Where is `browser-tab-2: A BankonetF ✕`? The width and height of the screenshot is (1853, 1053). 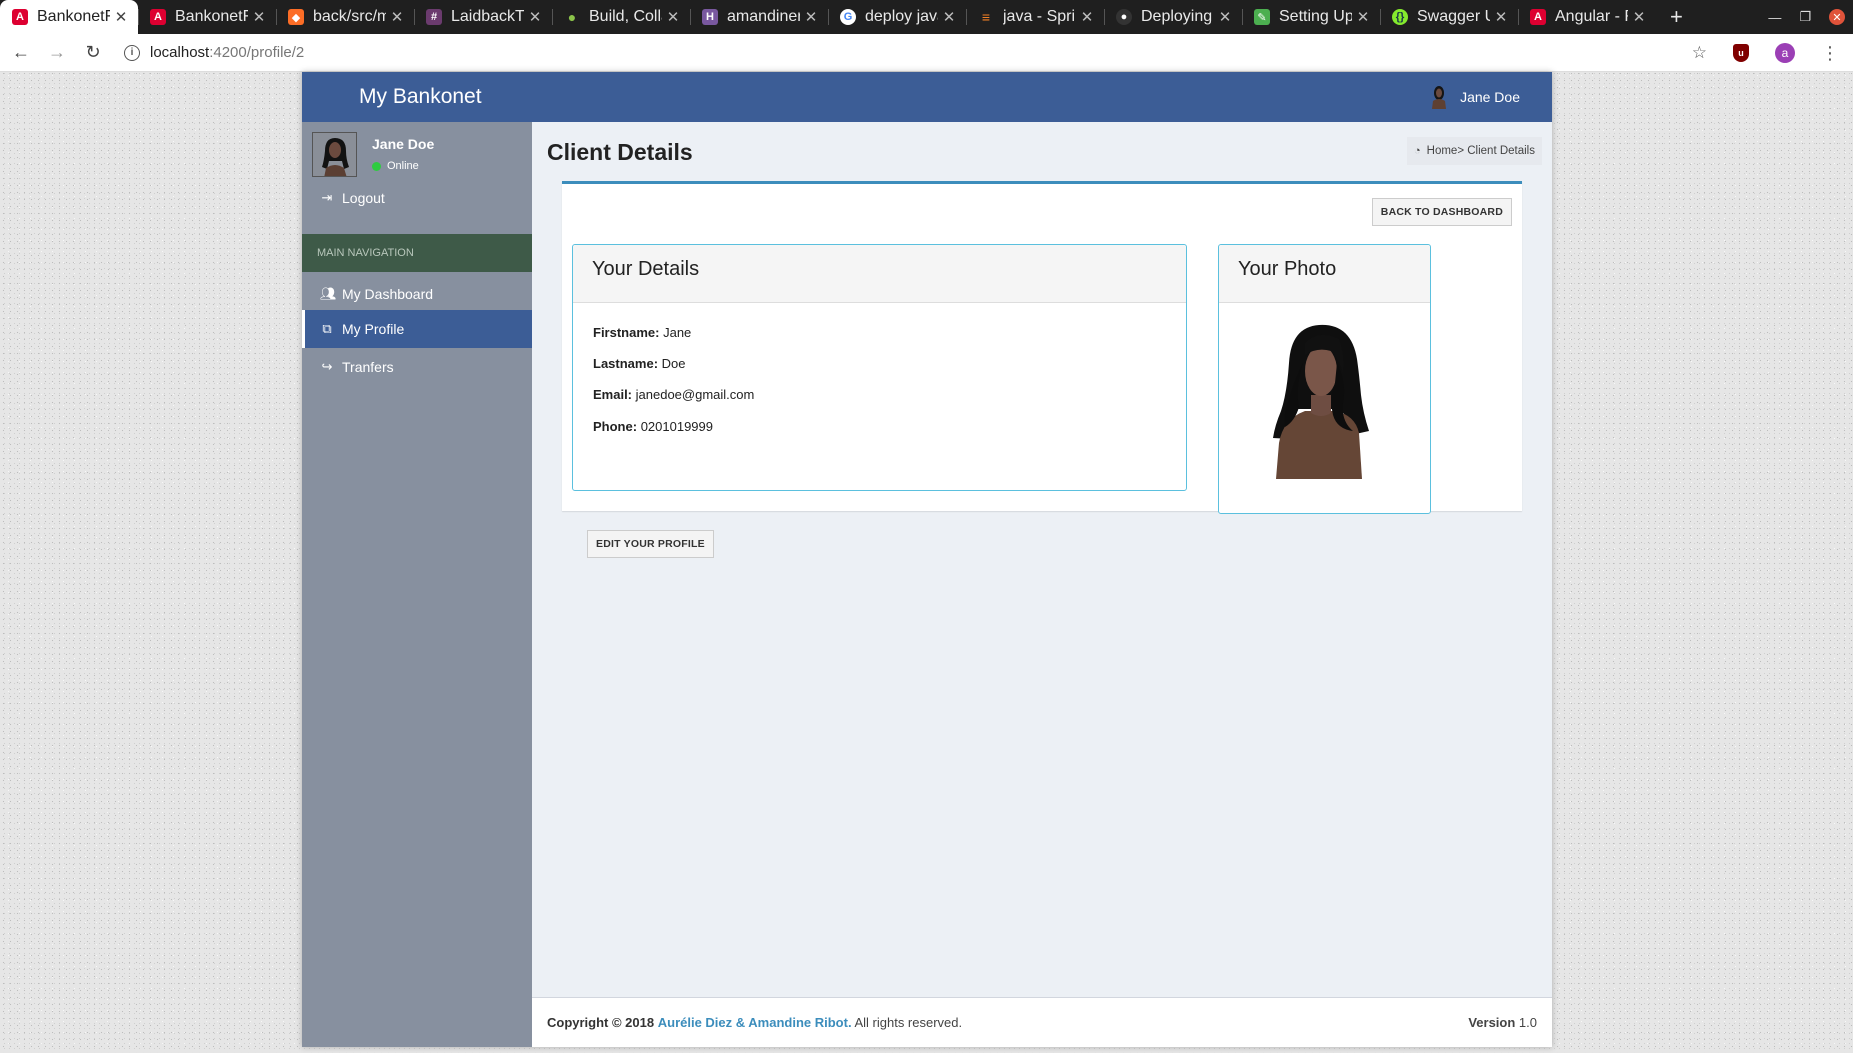
browser-tab-2: A BankonetF ✕ is located at coordinates (207, 17).